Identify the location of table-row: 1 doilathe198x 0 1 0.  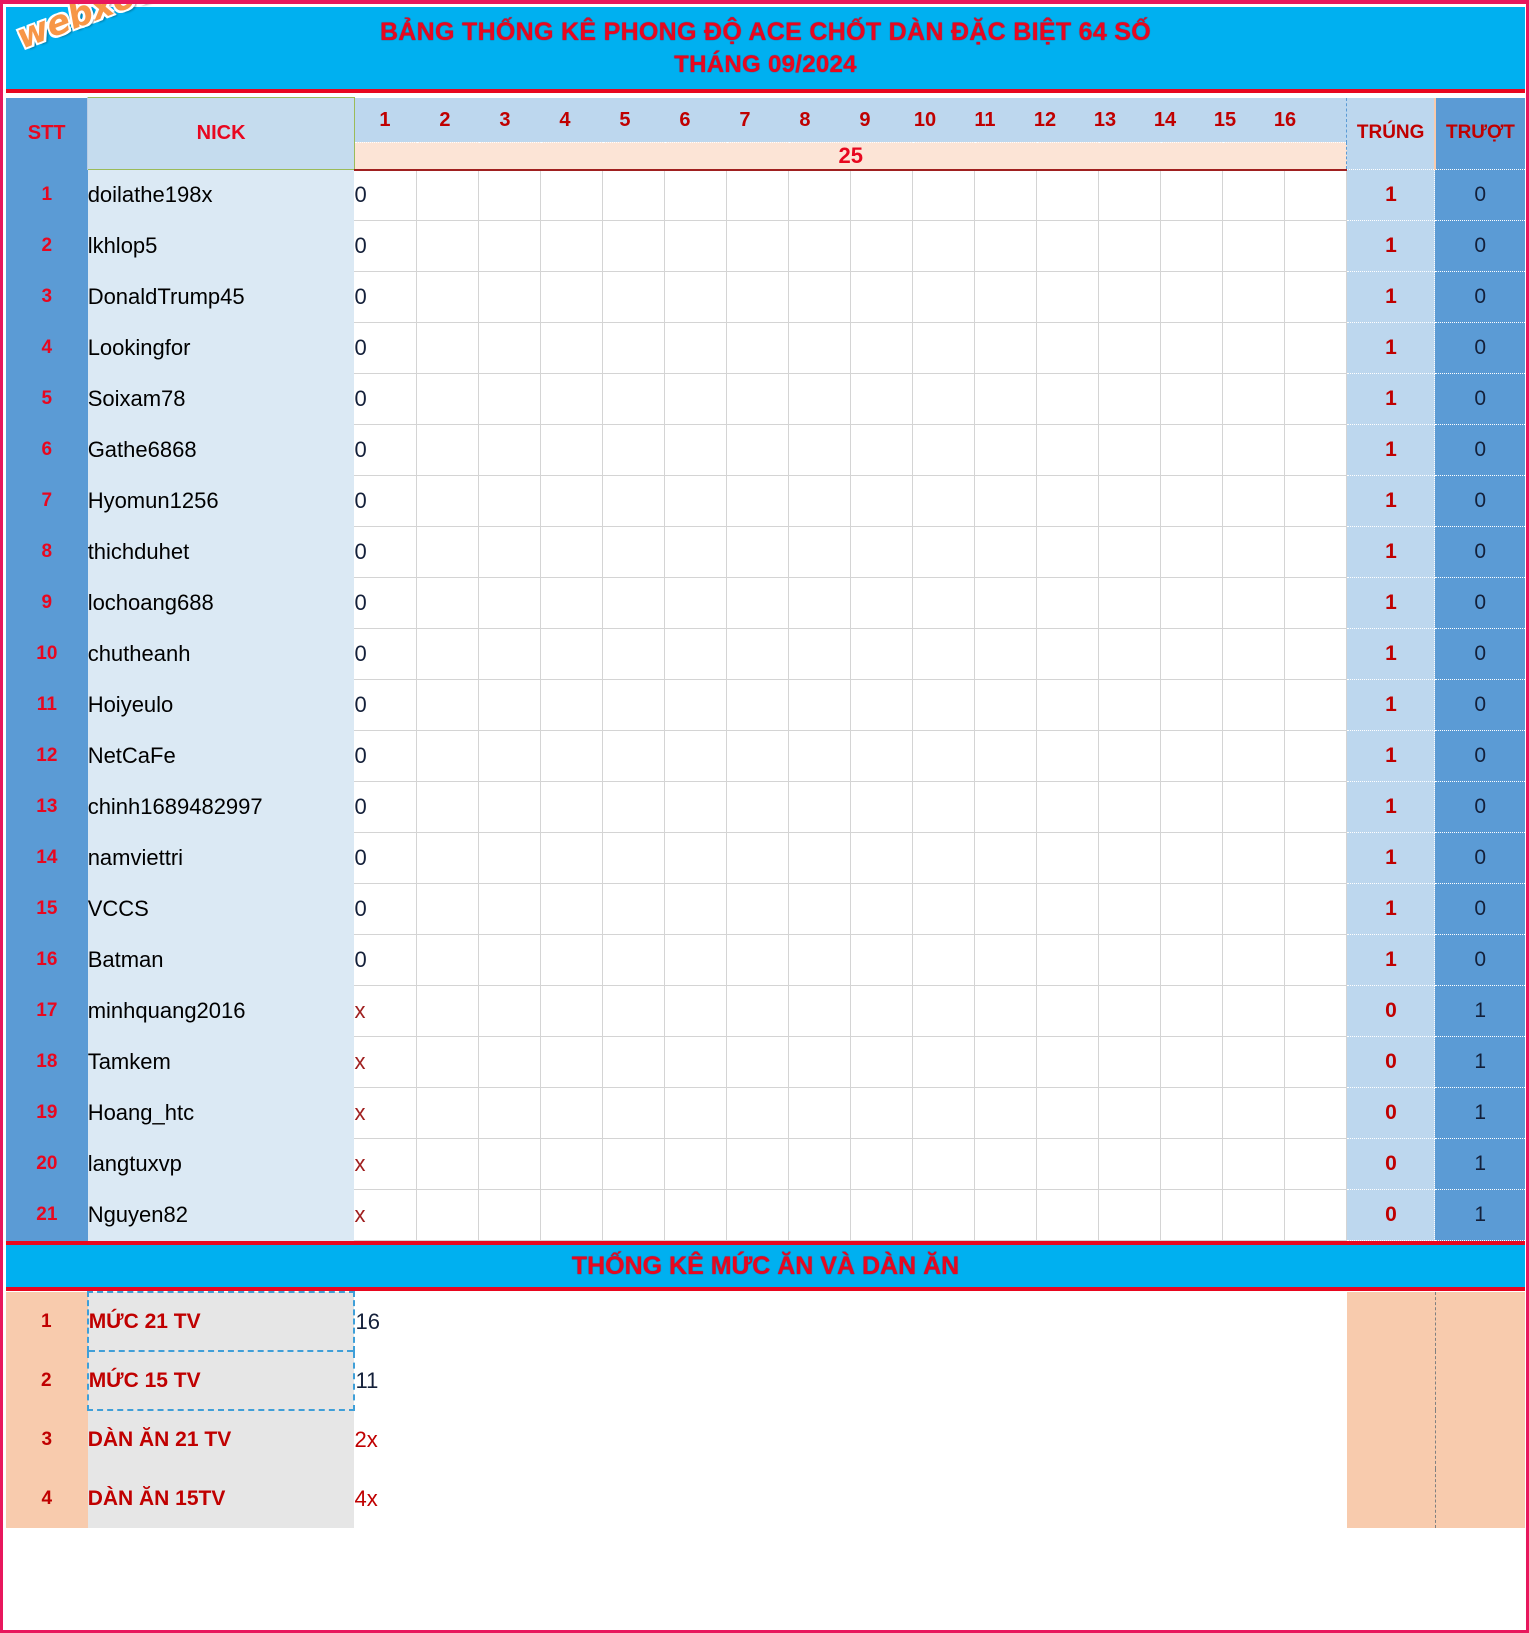
(765, 195).